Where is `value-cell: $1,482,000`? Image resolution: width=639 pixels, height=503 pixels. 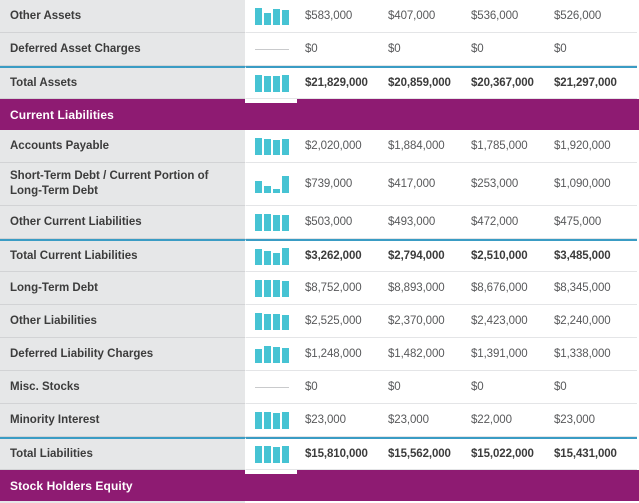 value-cell: $1,482,000 is located at coordinates (416, 354).